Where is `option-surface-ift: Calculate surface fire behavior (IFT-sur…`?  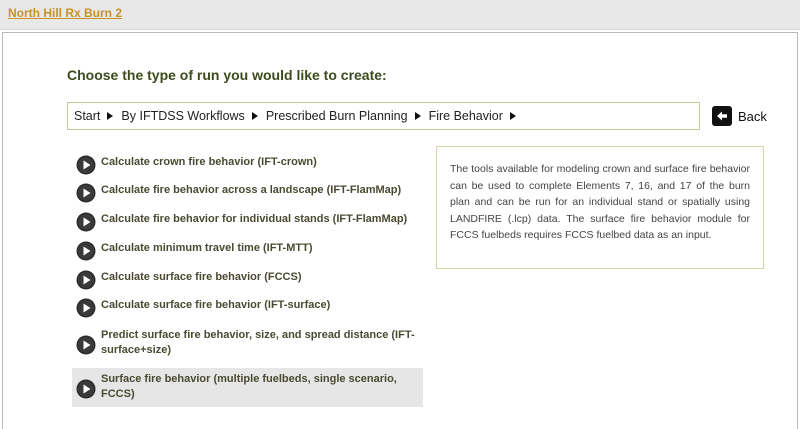
option-surface-ift: Calculate surface fire behavior (IFT-sur… is located at coordinates (247, 308).